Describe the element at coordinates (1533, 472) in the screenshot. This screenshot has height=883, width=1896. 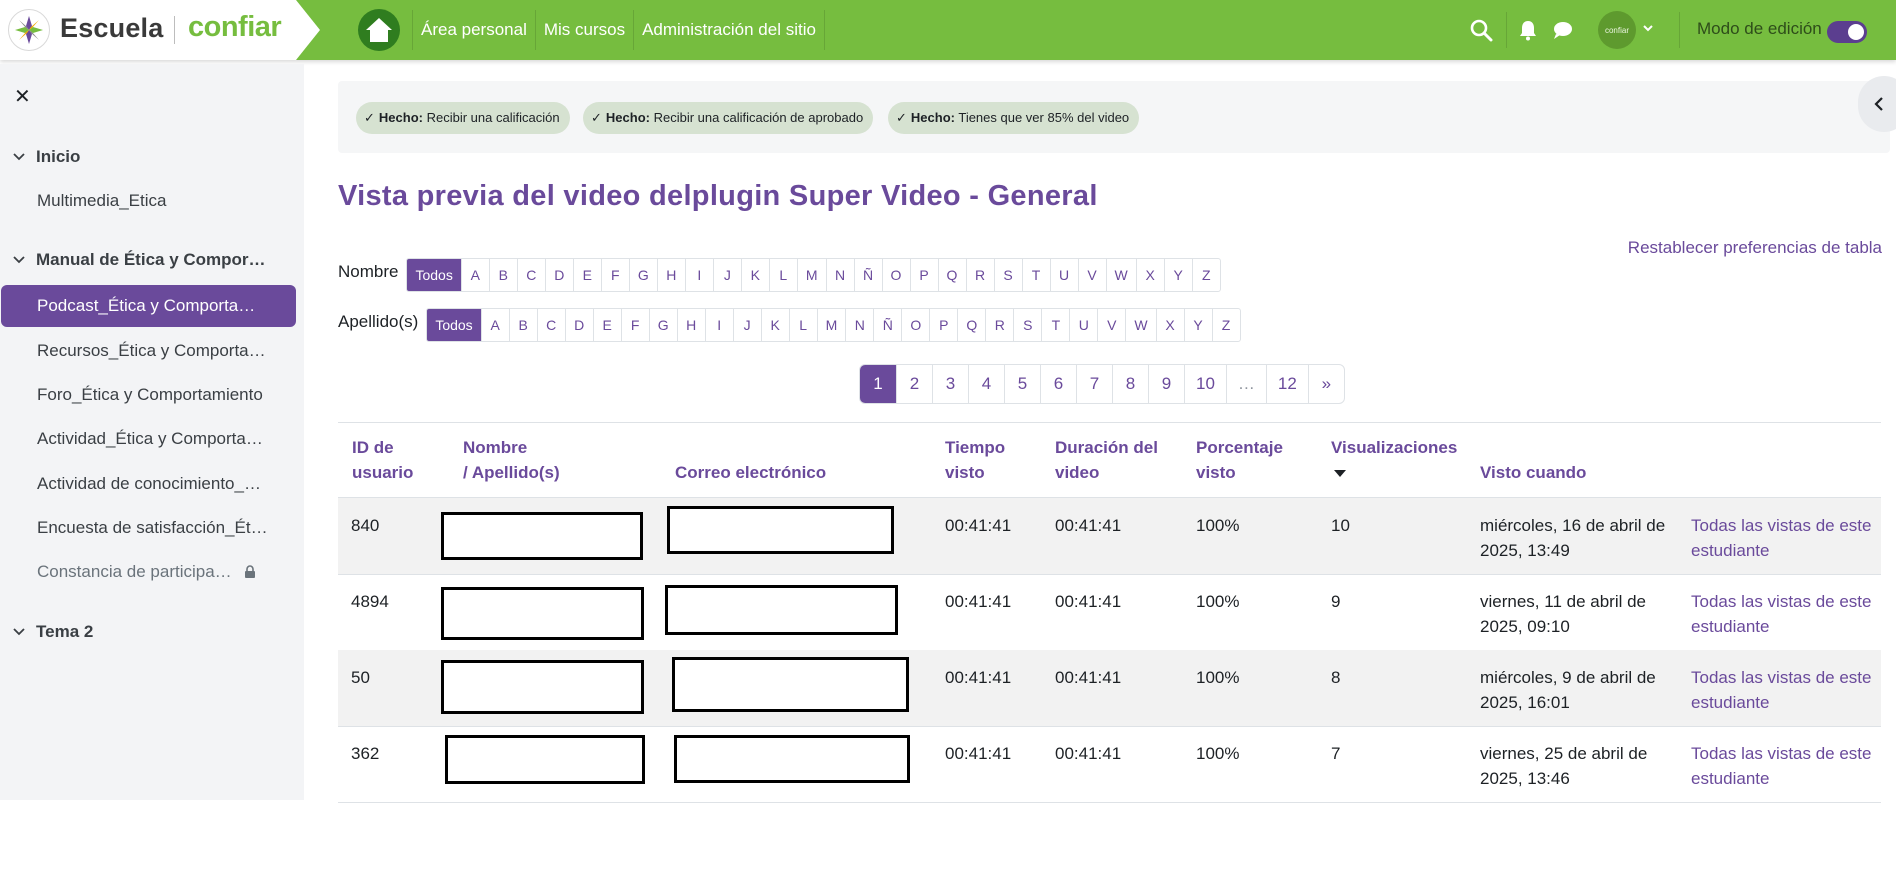
I see `column-header-viewed-when: Visto cuando` at that location.